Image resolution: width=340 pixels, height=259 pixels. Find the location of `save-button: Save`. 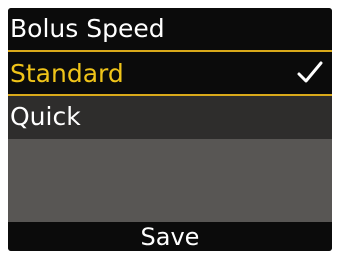

save-button: Save is located at coordinates (170, 237).